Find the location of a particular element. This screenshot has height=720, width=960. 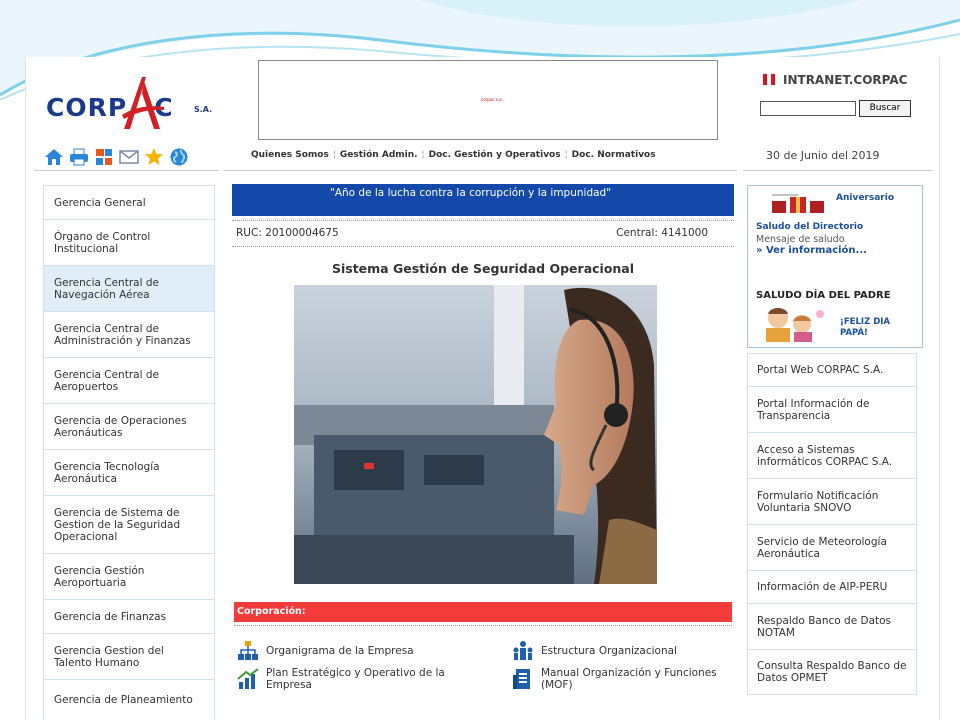

left-menu-item: Gerencia Gestion del Talento Humano is located at coordinates (129, 656).